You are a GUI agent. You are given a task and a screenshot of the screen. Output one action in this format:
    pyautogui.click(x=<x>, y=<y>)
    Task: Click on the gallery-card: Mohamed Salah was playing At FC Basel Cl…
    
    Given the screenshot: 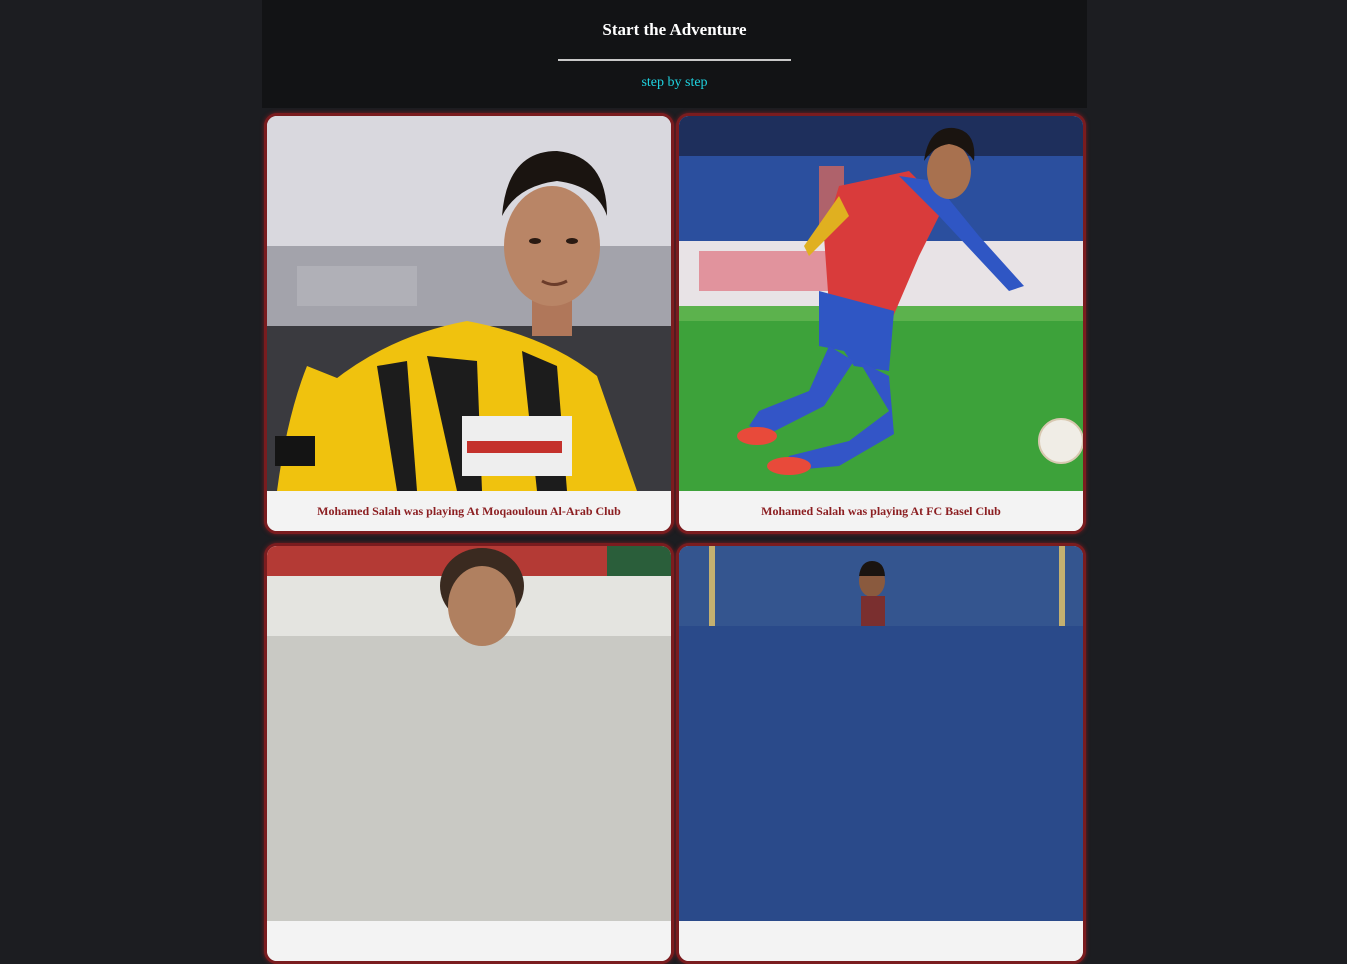 What is the action you would take?
    pyautogui.click(x=881, y=323)
    